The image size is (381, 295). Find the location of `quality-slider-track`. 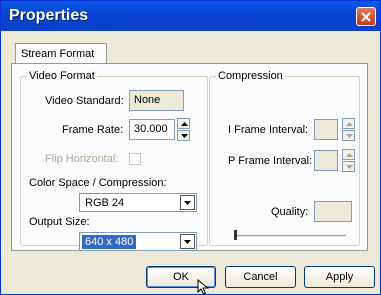

quality-slider-track is located at coordinates (290, 236).